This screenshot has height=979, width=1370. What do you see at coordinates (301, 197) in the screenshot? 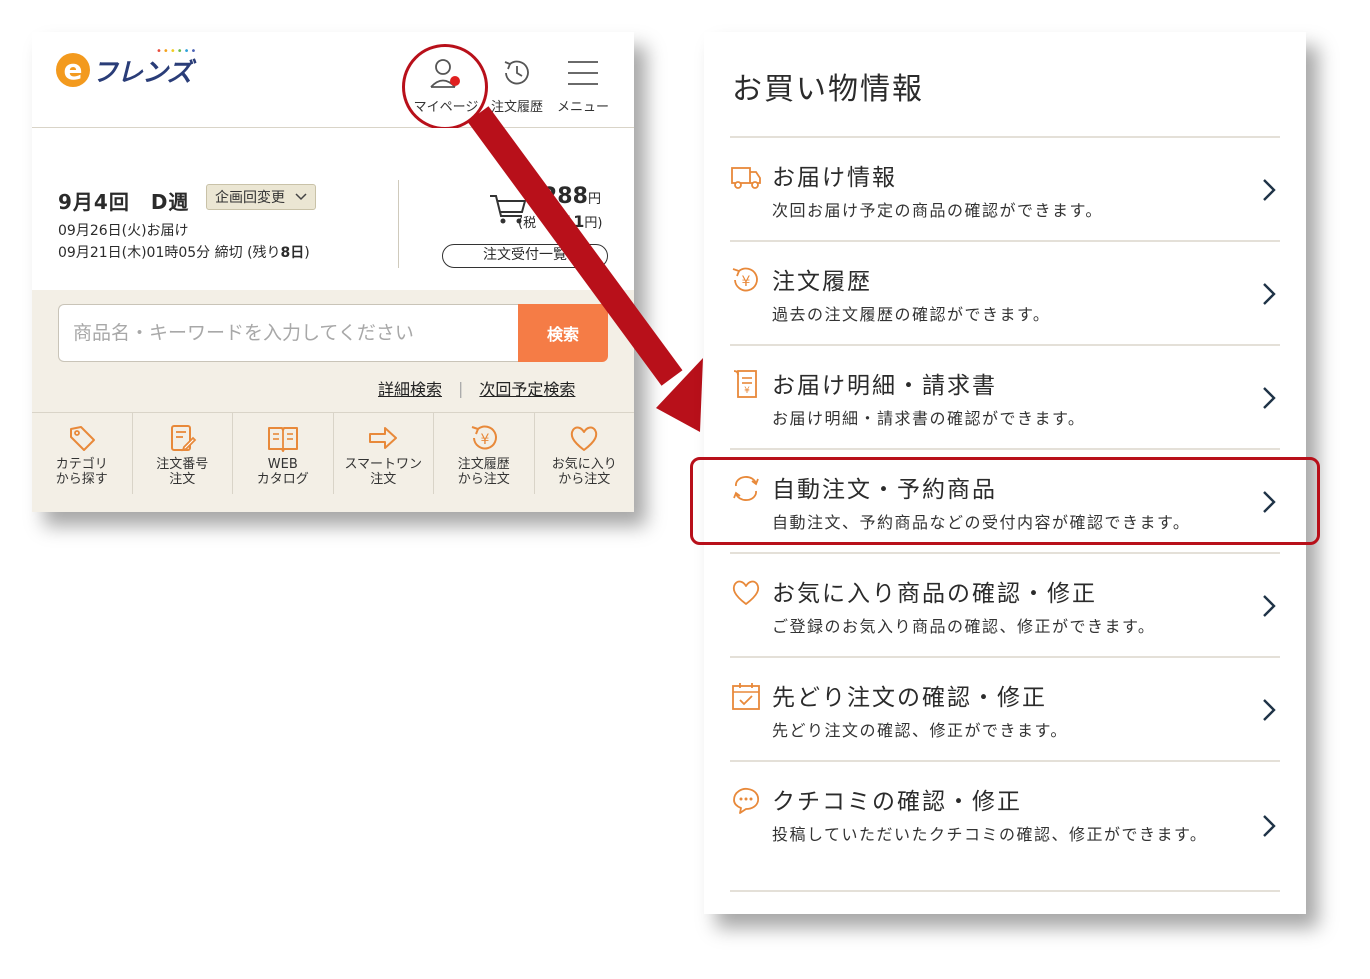
I see `chevron-down-icon` at bounding box center [301, 197].